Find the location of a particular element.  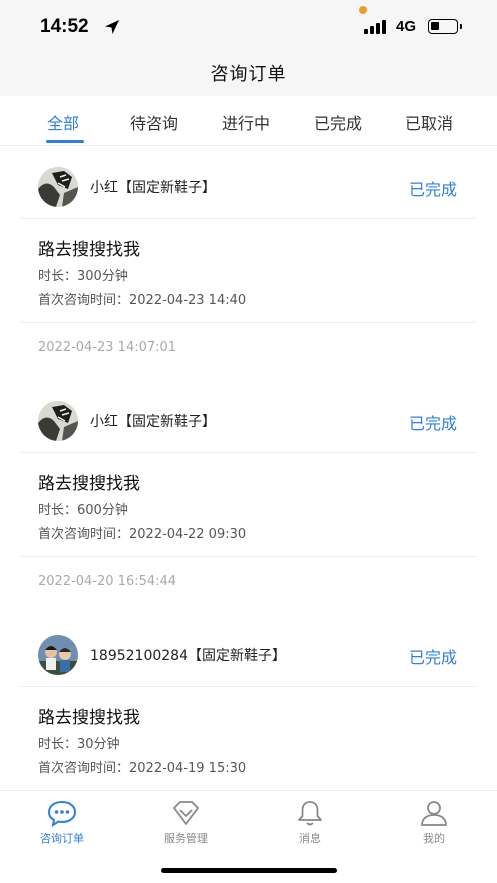

chat-icon is located at coordinates (62, 813).